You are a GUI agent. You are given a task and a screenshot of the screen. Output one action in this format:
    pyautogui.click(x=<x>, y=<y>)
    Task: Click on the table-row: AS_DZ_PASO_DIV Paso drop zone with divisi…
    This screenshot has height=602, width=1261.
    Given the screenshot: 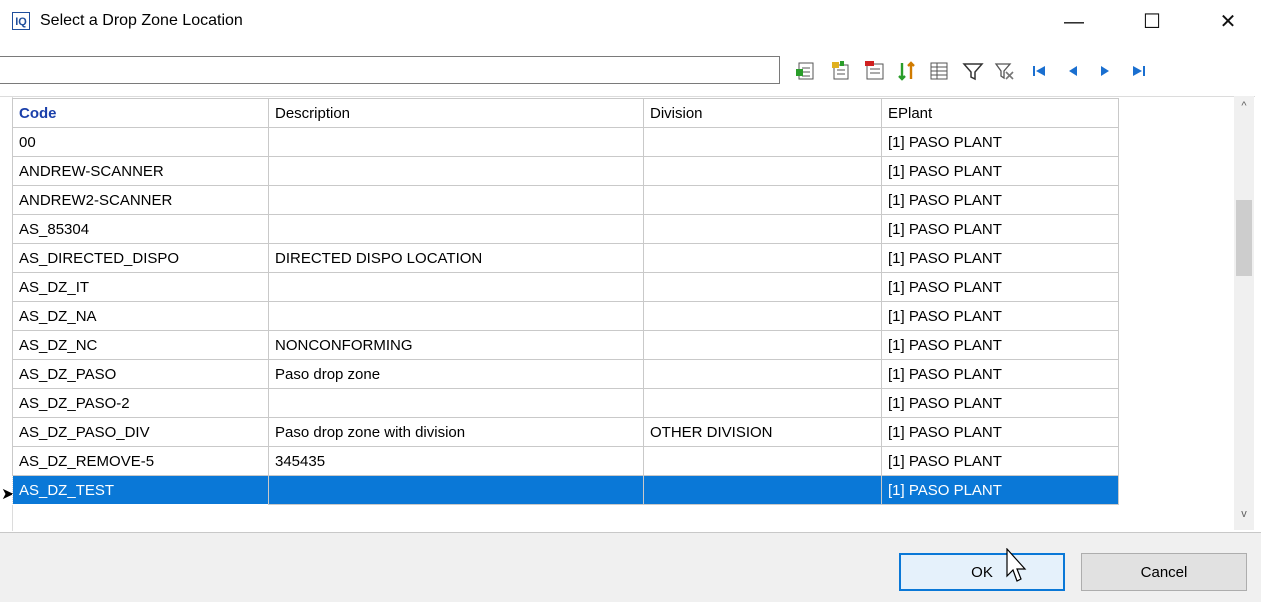 What is the action you would take?
    pyautogui.click(x=565, y=432)
    